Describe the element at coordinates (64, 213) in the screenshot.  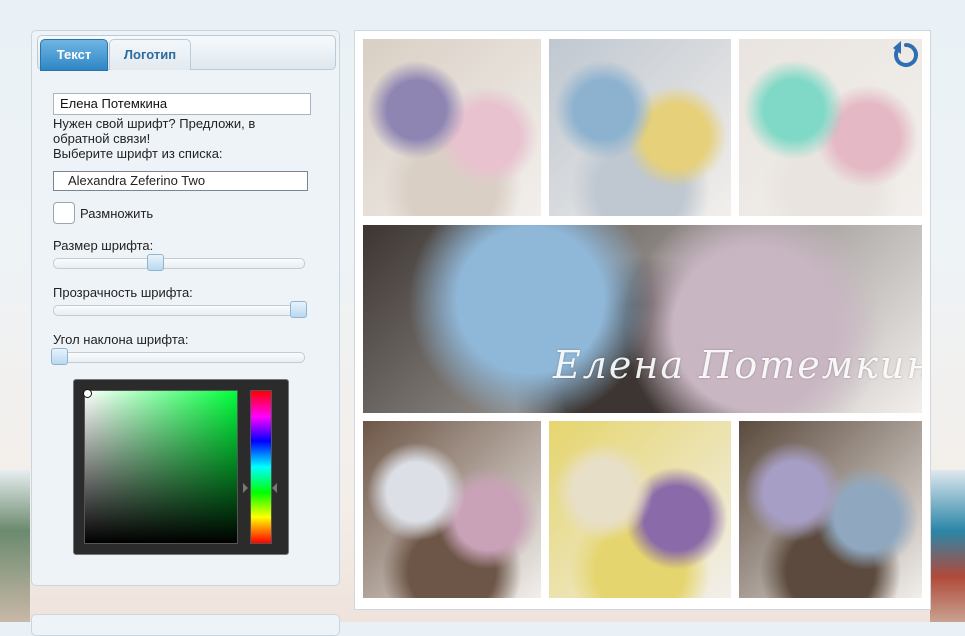
I see `multiply-checkbox` at that location.